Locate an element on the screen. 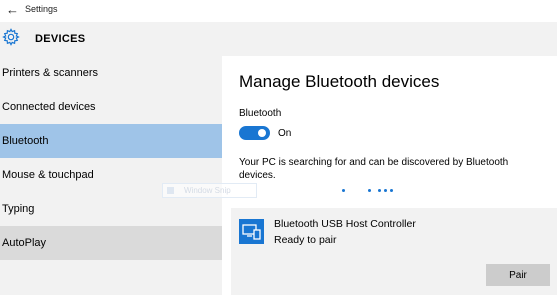  toggle-state-label: On is located at coordinates (285, 133).